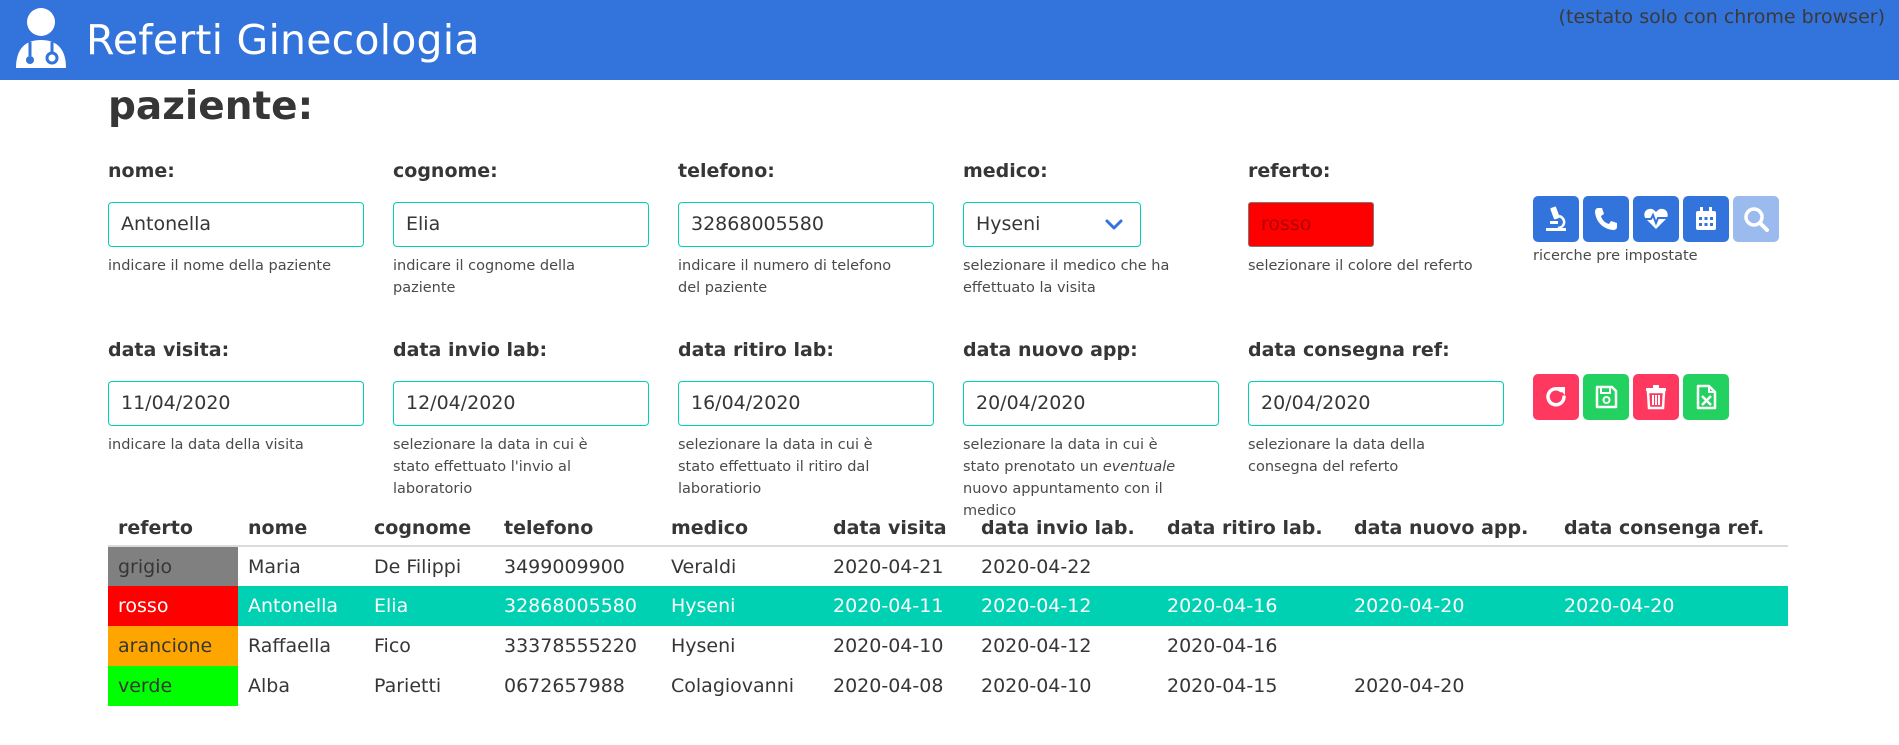 The height and width of the screenshot is (745, 1899). I want to click on heartbeat-button, so click(1656, 219).